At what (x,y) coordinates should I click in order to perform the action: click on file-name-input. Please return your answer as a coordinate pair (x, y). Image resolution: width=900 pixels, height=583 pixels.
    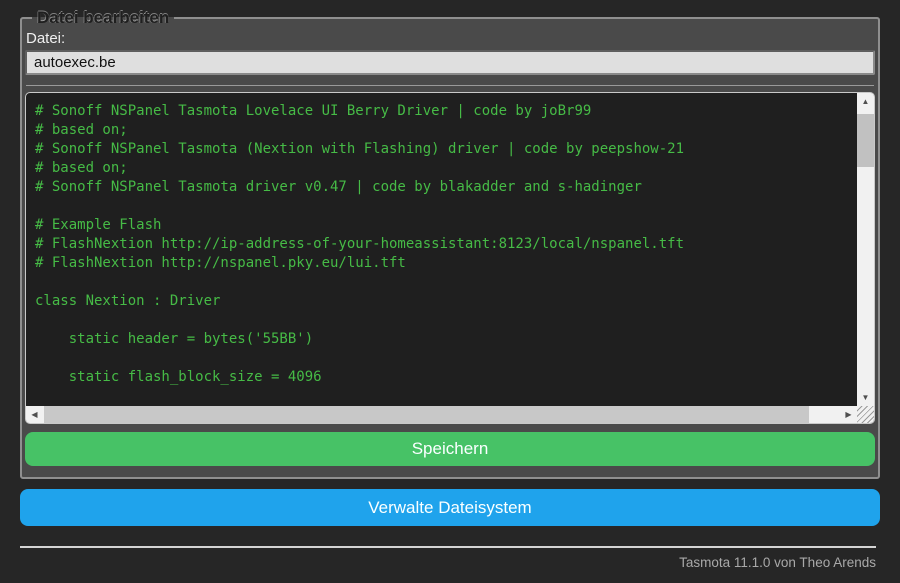
    Looking at the image, I should click on (450, 62).